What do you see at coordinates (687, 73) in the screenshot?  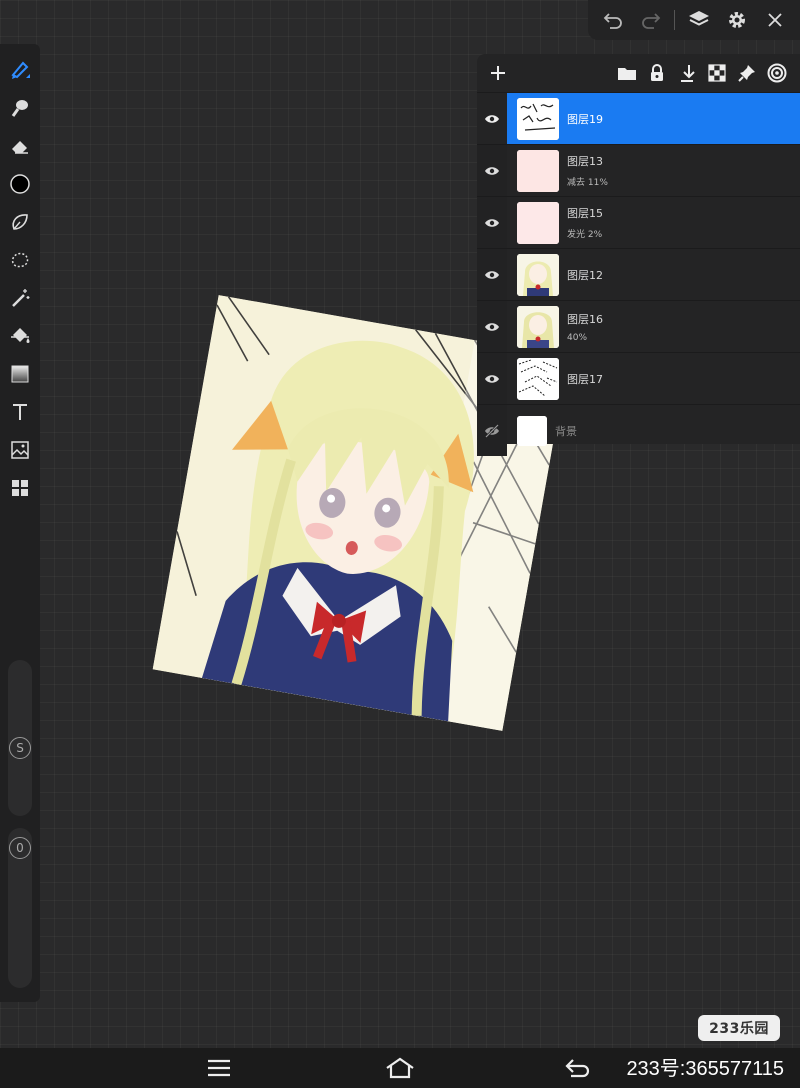 I see `merge-down-icon` at bounding box center [687, 73].